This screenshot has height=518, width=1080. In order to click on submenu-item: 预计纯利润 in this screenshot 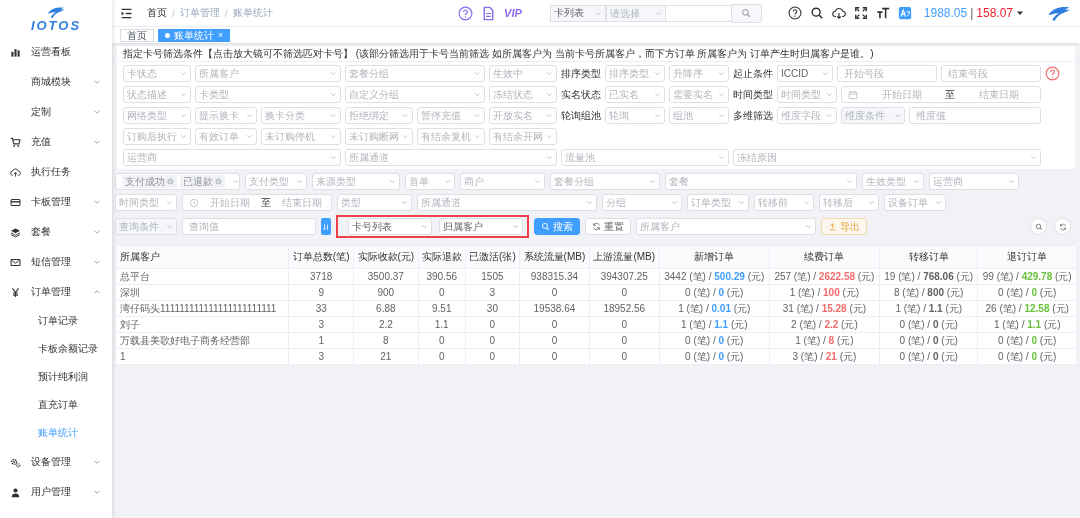, I will do `click(56, 377)`.